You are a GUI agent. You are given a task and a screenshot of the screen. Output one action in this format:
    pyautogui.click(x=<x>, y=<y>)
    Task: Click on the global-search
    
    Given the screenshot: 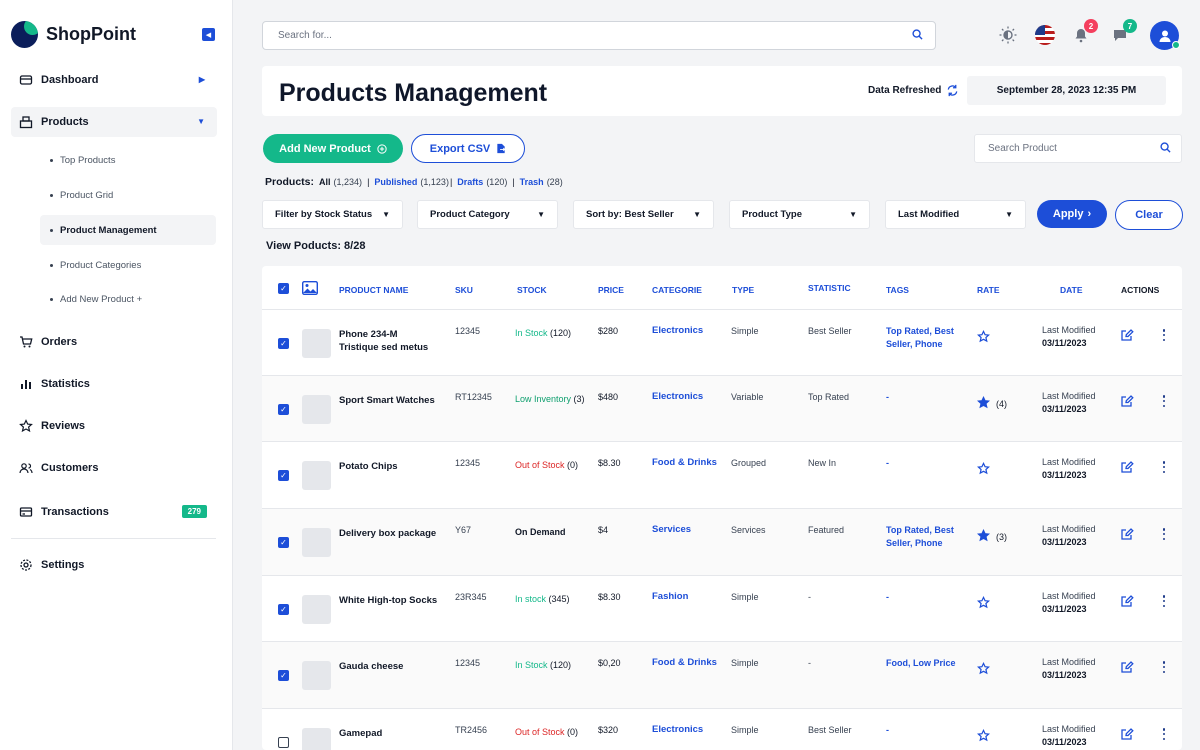 What is the action you would take?
    pyautogui.click(x=599, y=35)
    